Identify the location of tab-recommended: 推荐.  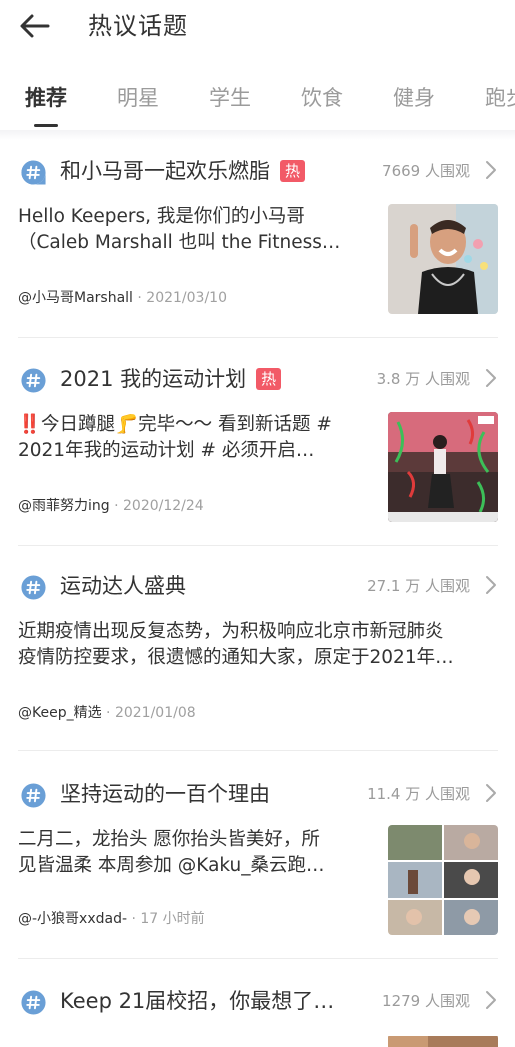
(46, 98).